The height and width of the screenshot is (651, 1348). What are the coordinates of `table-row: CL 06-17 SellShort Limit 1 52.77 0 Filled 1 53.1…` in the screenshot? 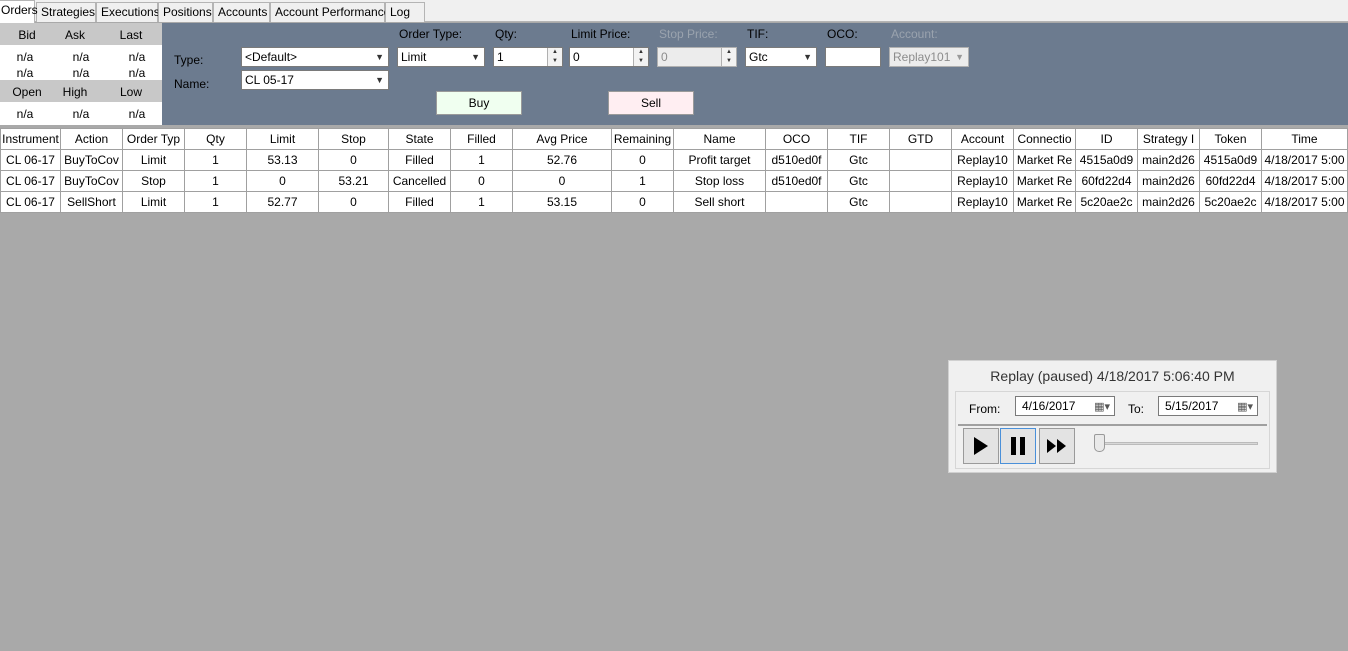 It's located at (674, 202).